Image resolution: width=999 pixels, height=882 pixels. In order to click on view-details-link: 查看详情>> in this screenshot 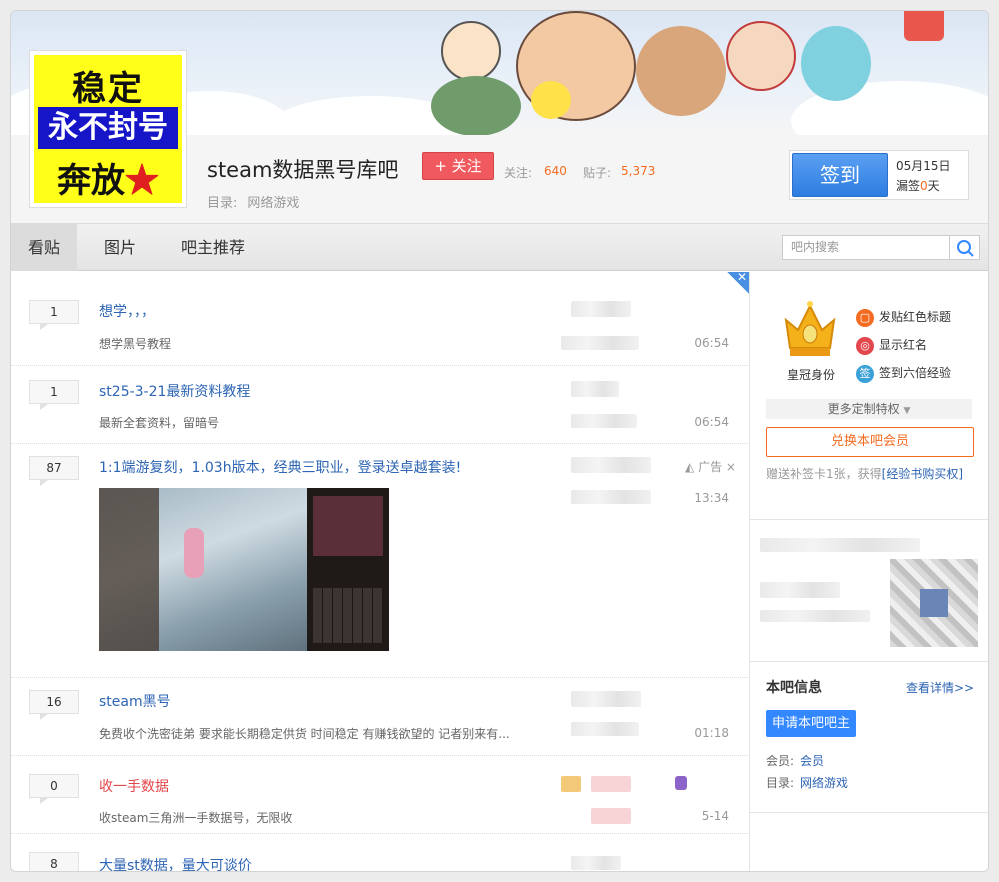, I will do `click(940, 687)`.